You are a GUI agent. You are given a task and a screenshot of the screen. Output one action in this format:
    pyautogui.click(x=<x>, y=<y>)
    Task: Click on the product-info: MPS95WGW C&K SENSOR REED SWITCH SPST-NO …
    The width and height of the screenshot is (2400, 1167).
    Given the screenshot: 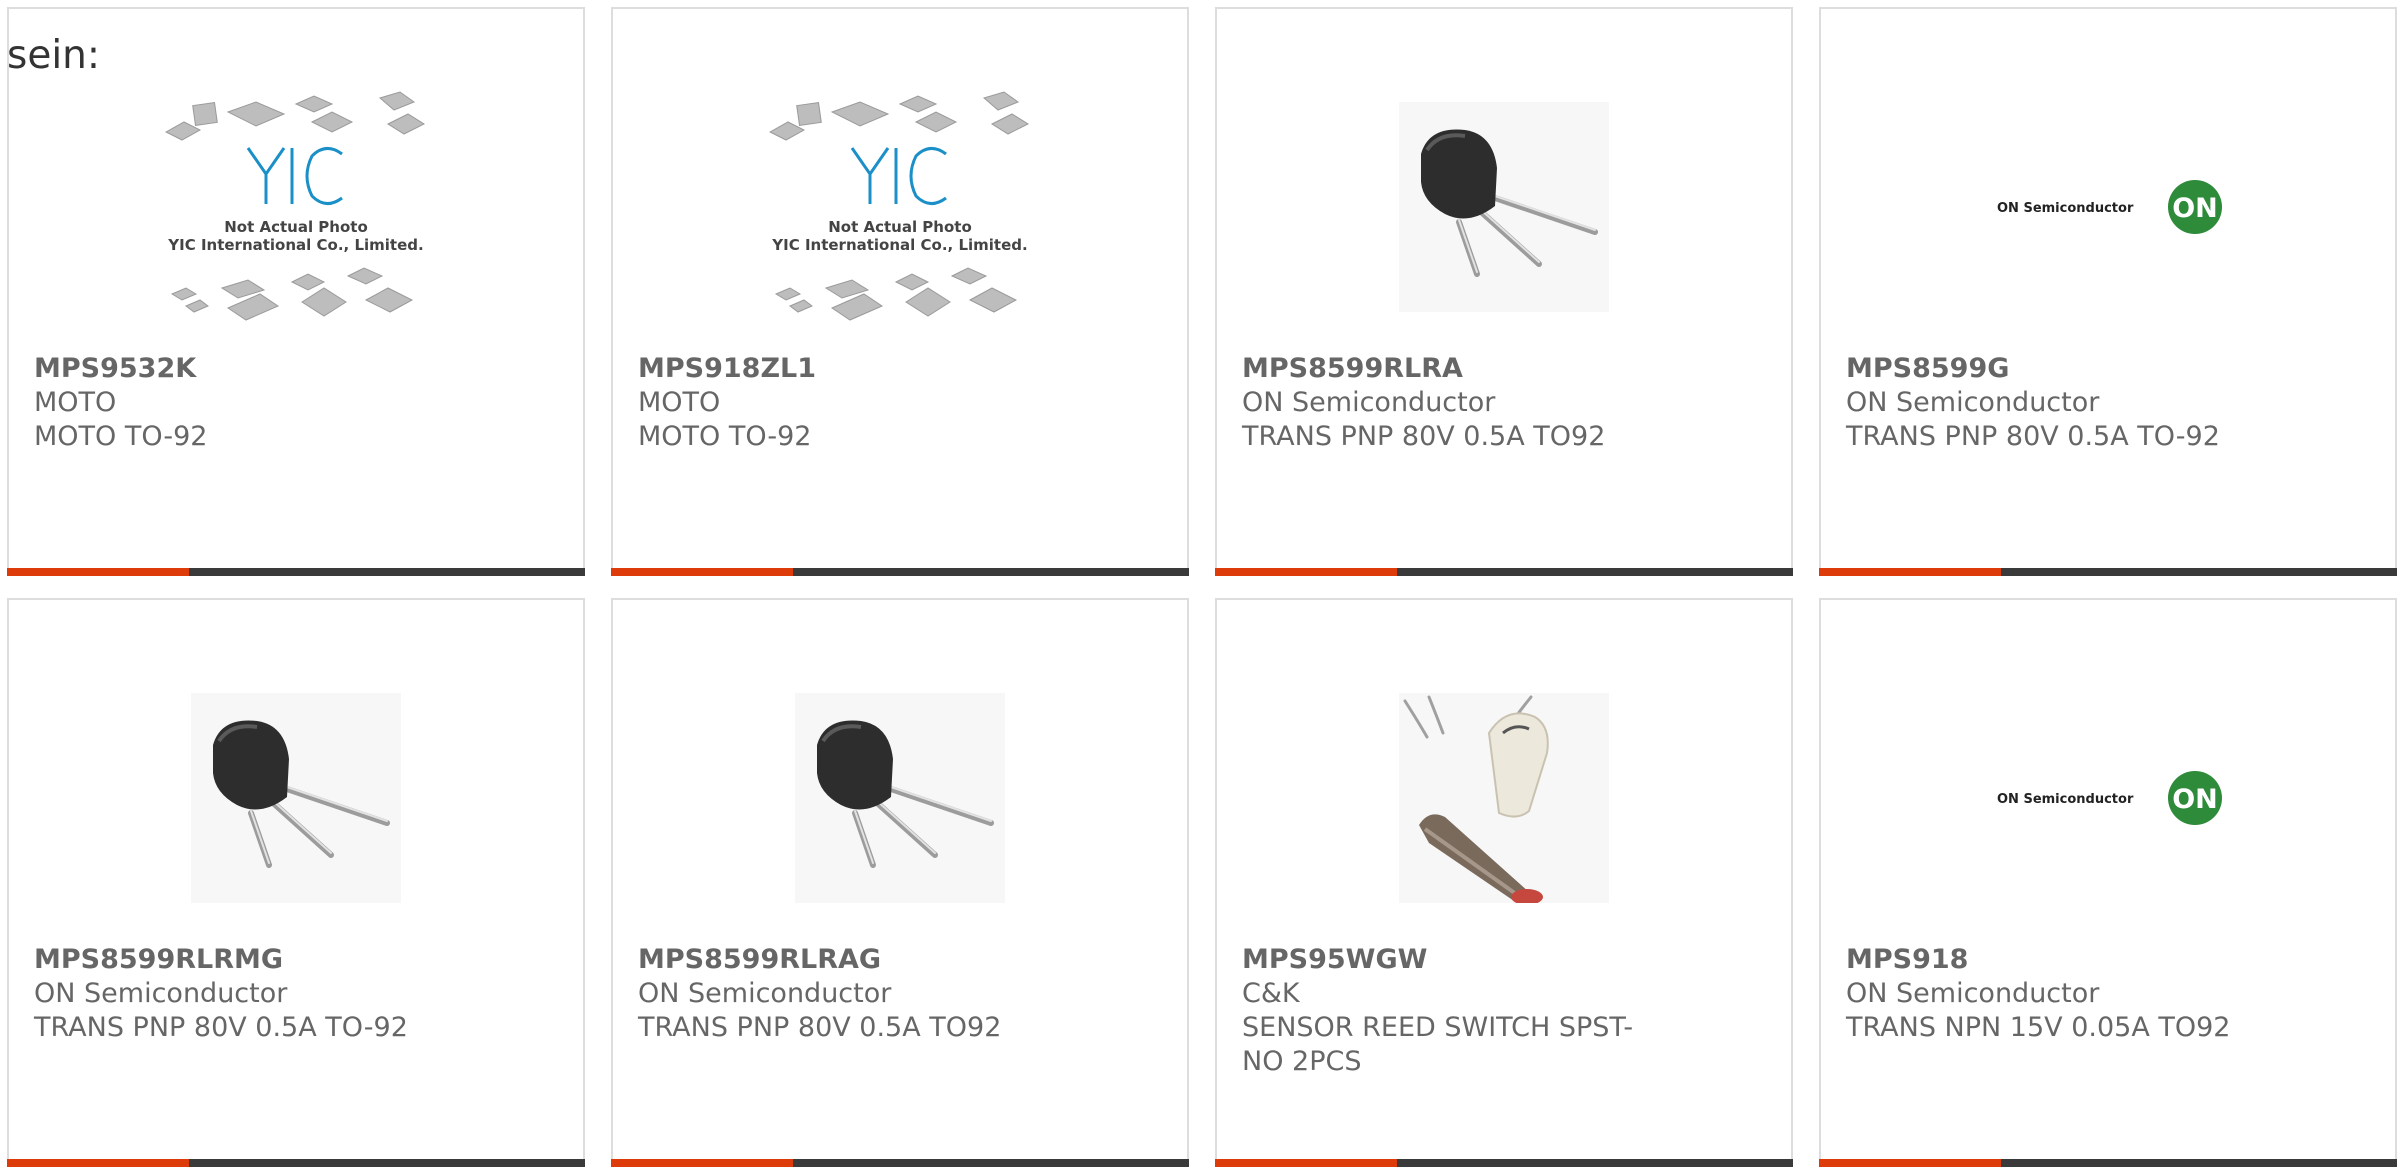 What is the action you would take?
    pyautogui.click(x=1506, y=1011)
    